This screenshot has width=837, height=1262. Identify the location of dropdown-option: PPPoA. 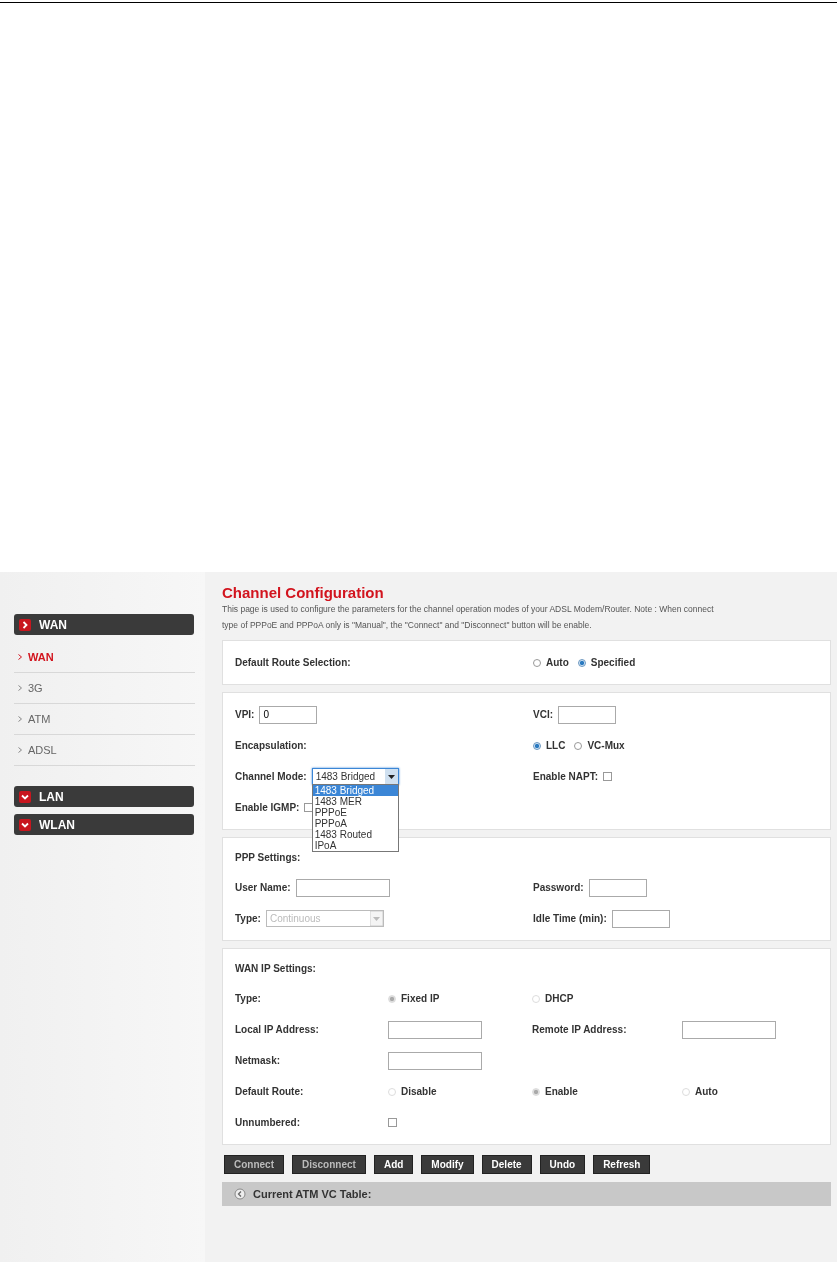
(355, 823).